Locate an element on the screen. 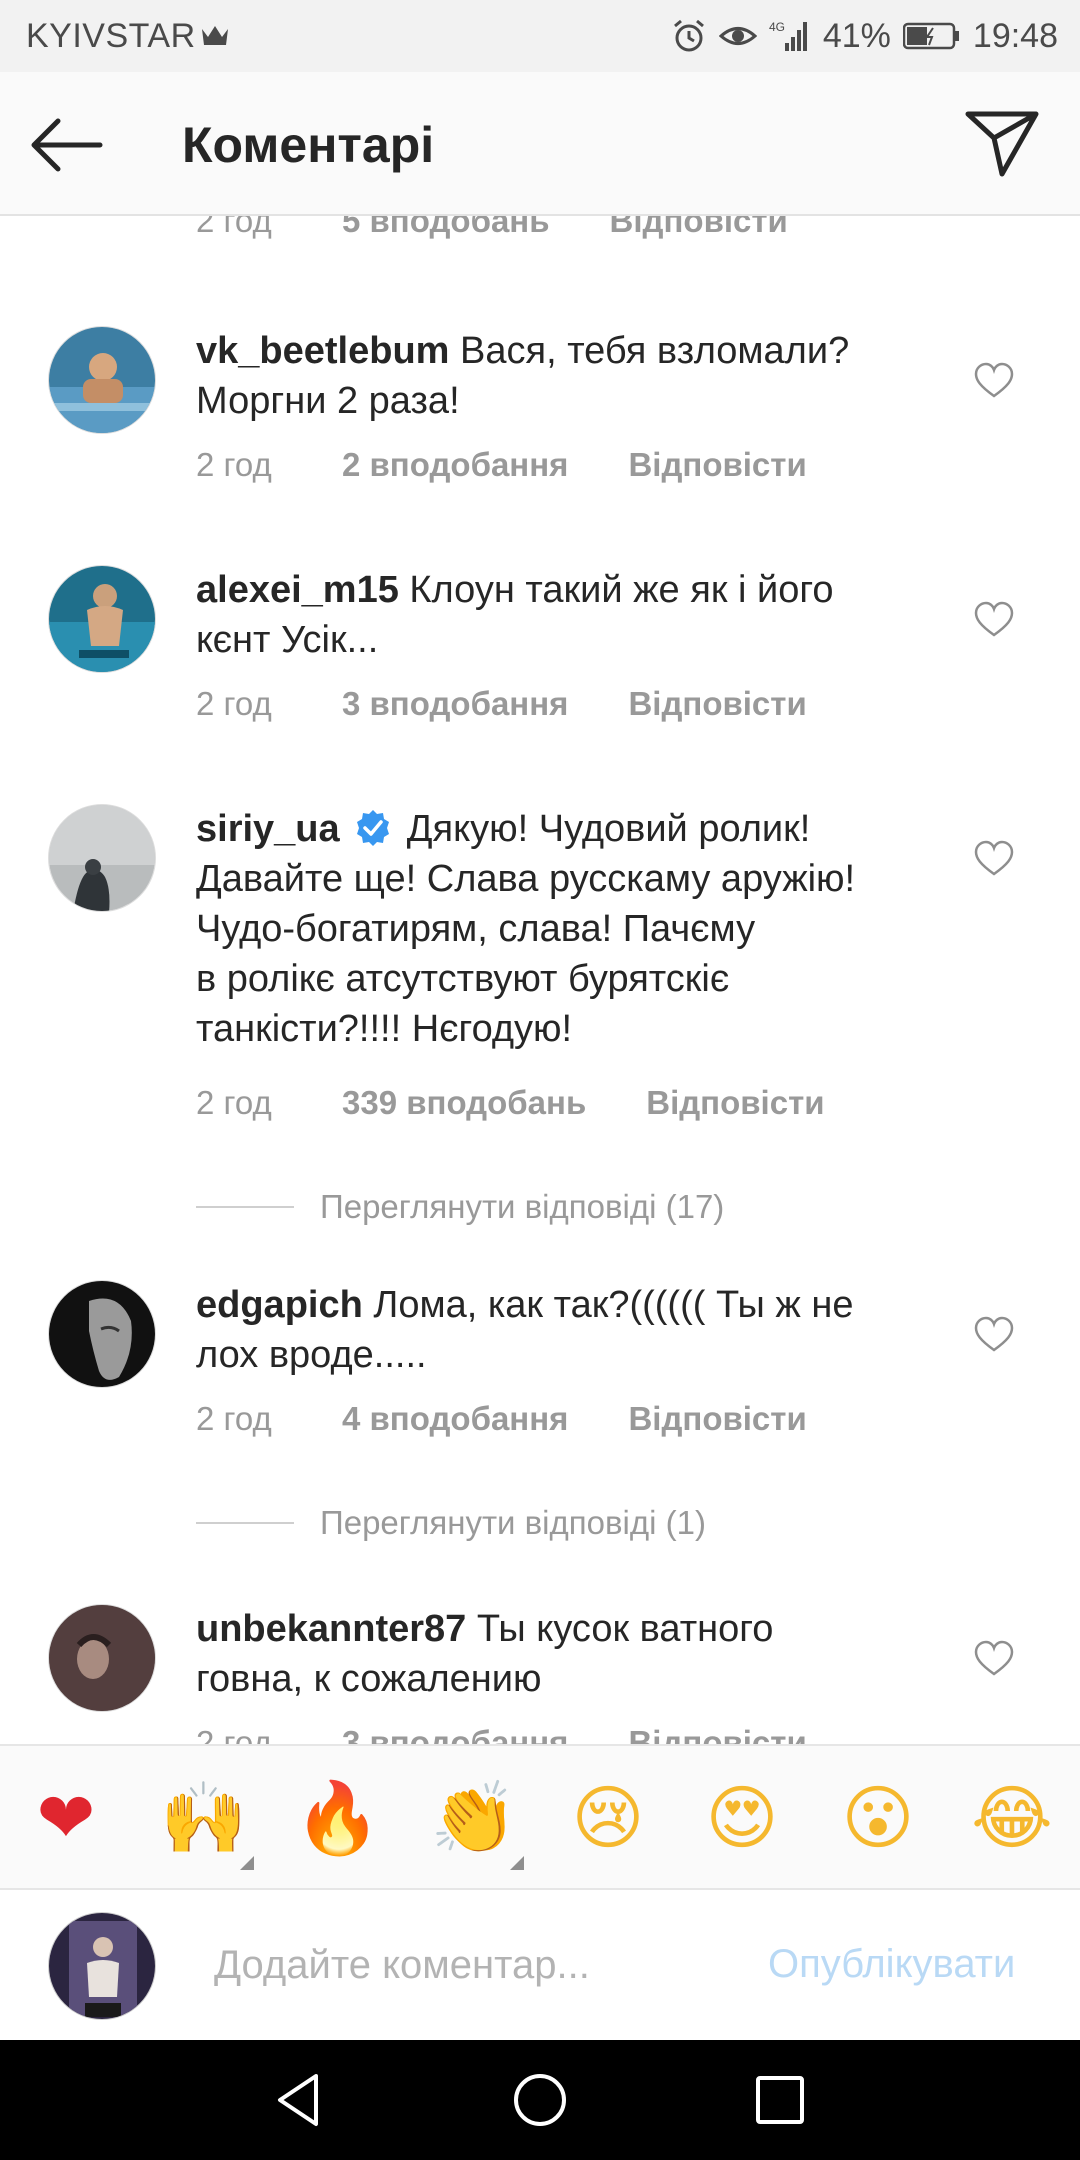  comment-body-line: Давайте ще! Слава русскаму аружію! is located at coordinates (526, 879).